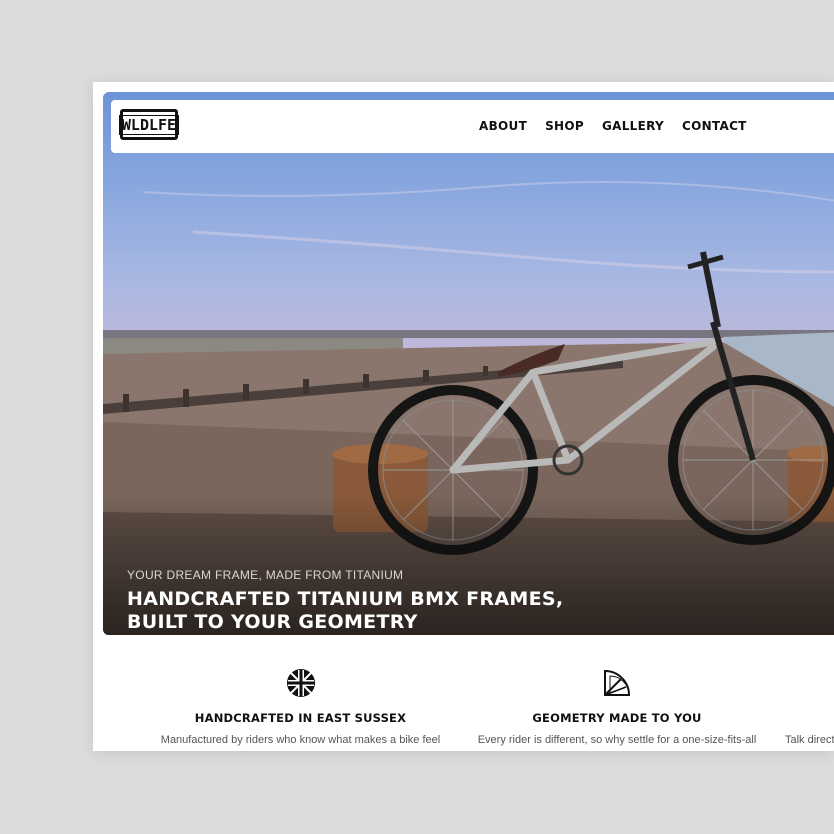 Image resolution: width=834 pixels, height=834 pixels. I want to click on nav-gallery: GALLERY, so click(633, 126).